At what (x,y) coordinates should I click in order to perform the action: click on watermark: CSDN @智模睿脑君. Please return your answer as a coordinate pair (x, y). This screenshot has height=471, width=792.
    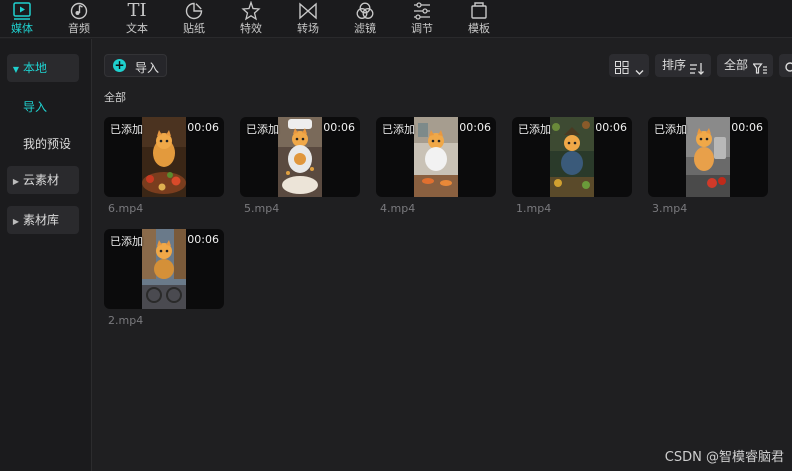
    Looking at the image, I should click on (724, 457).